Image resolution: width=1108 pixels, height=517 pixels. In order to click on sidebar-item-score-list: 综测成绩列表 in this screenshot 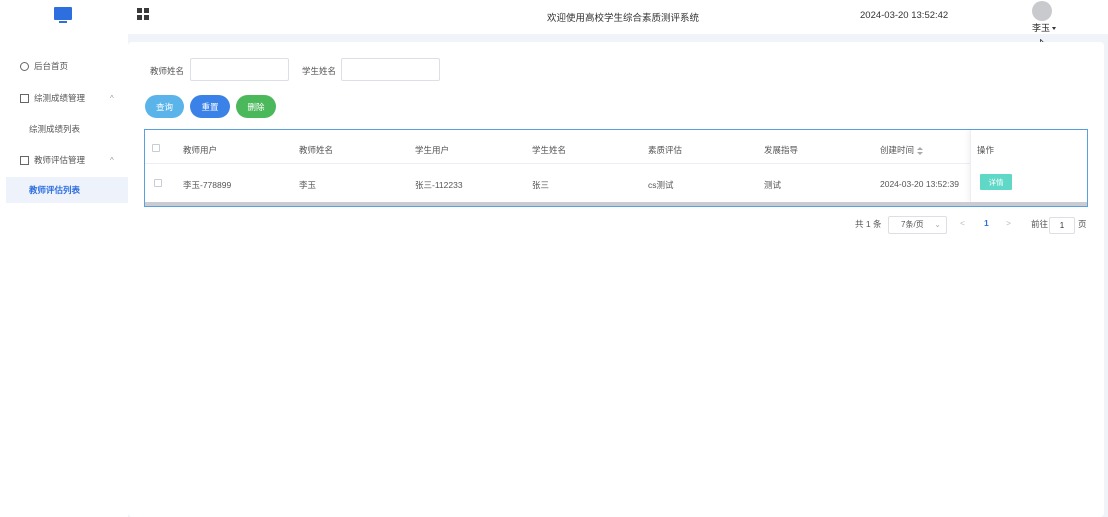, I will do `click(64, 129)`.